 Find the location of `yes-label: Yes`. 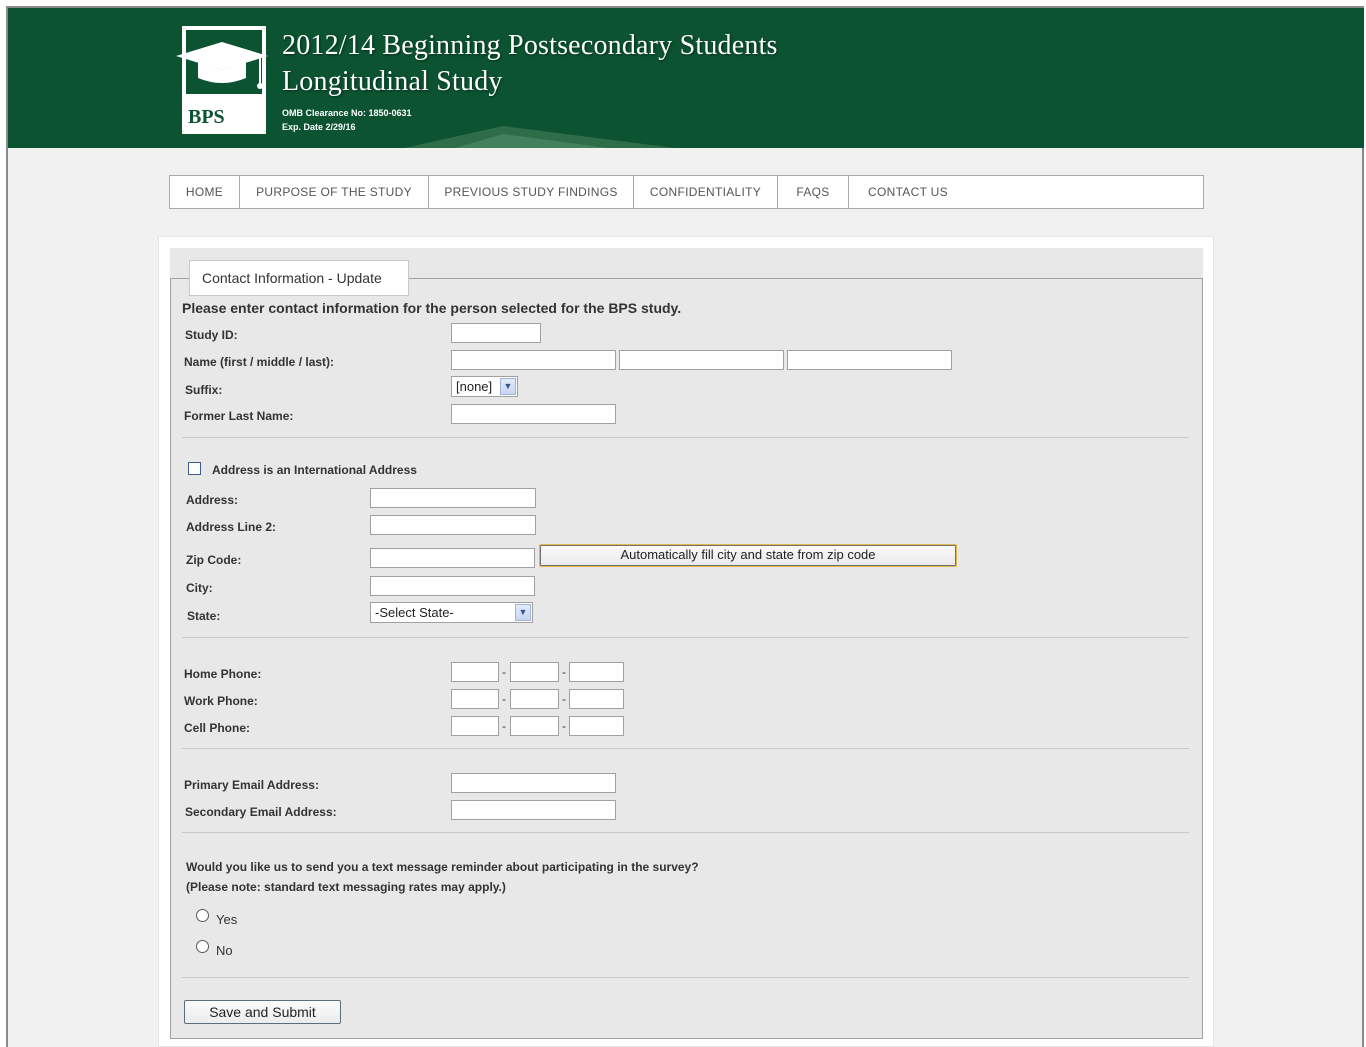

yes-label: Yes is located at coordinates (227, 919).